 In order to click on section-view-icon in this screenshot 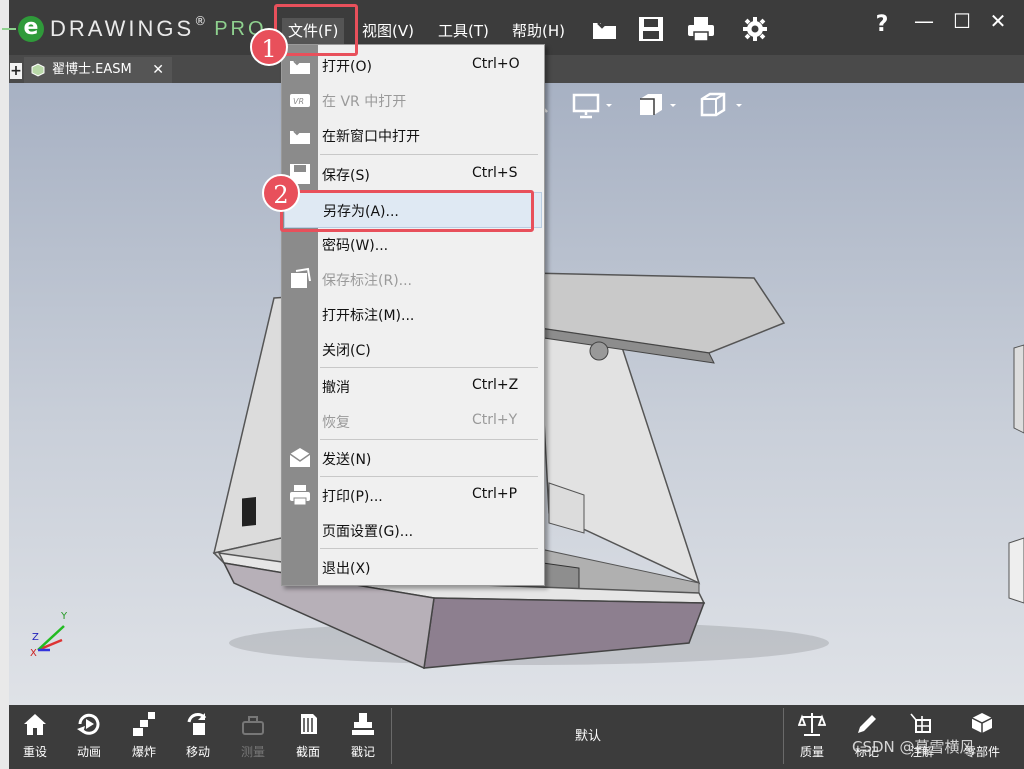, I will do `click(659, 105)`.